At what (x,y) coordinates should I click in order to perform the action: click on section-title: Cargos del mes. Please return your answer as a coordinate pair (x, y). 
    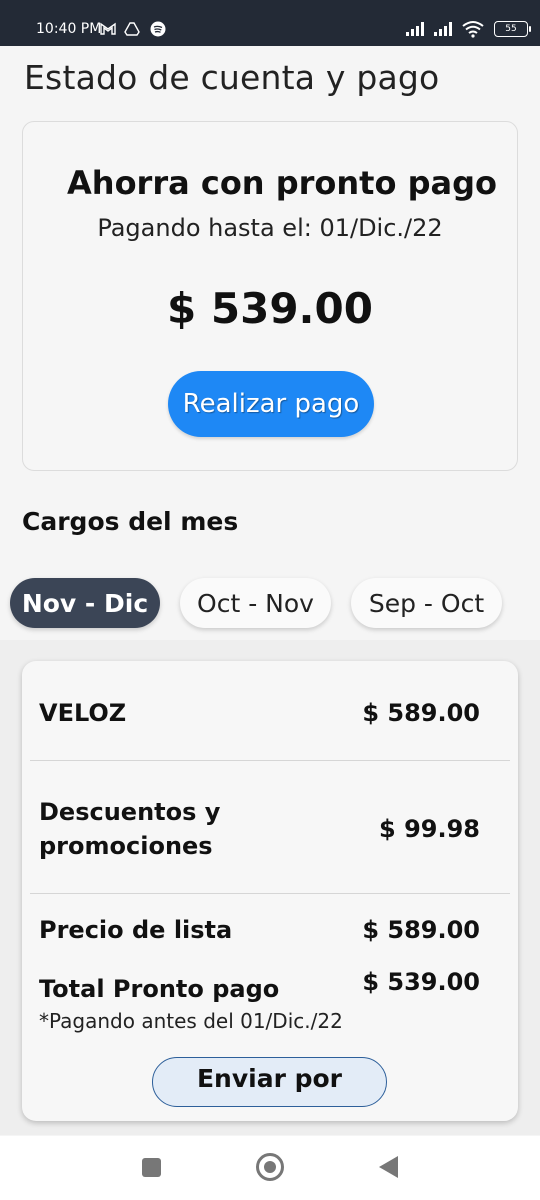
    Looking at the image, I should click on (130, 521).